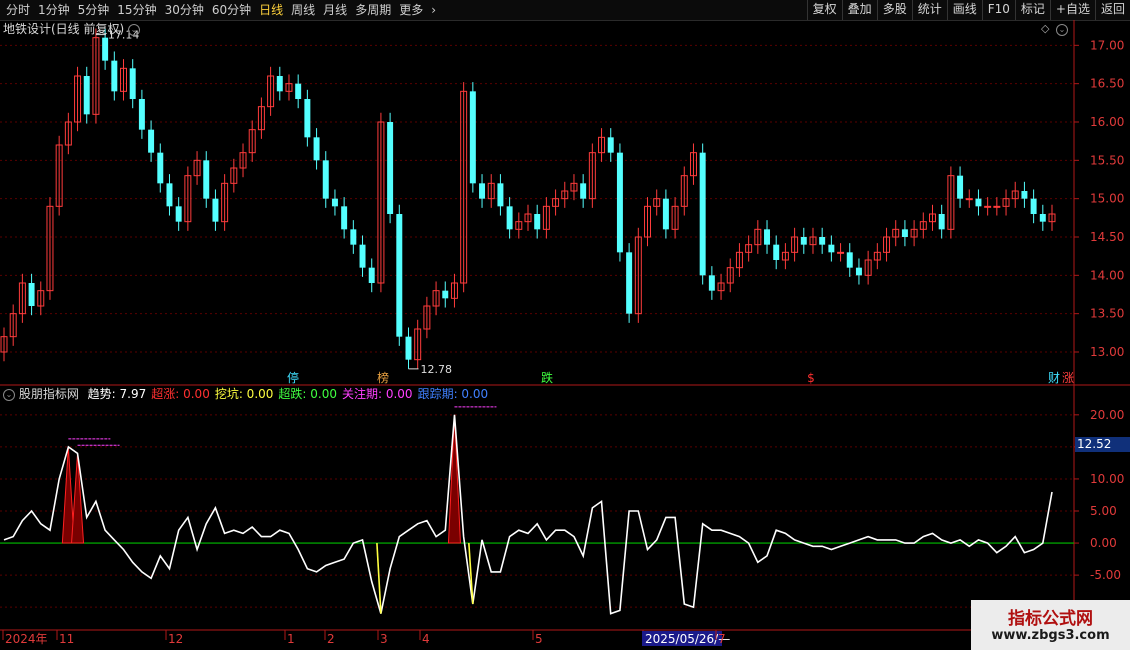 The width and height of the screenshot is (1130, 650). I want to click on indicator-tick-label: 0.00, so click(1103, 543).